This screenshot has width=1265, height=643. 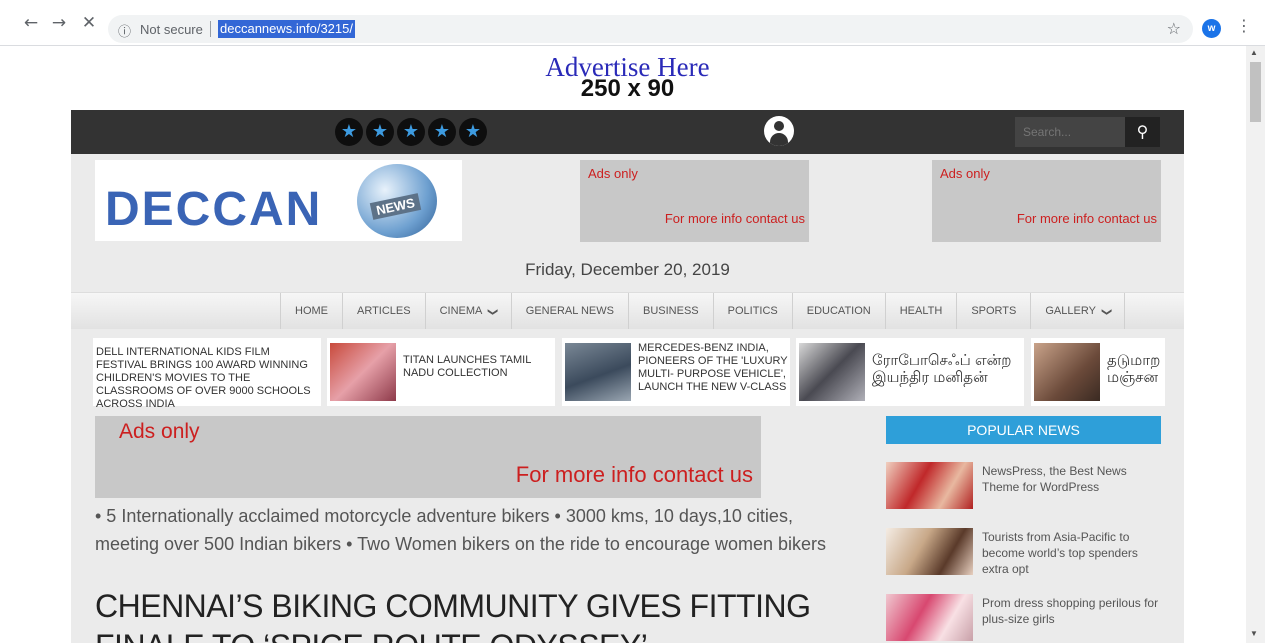 I want to click on forward-arrow-icon: →, so click(x=59, y=23).